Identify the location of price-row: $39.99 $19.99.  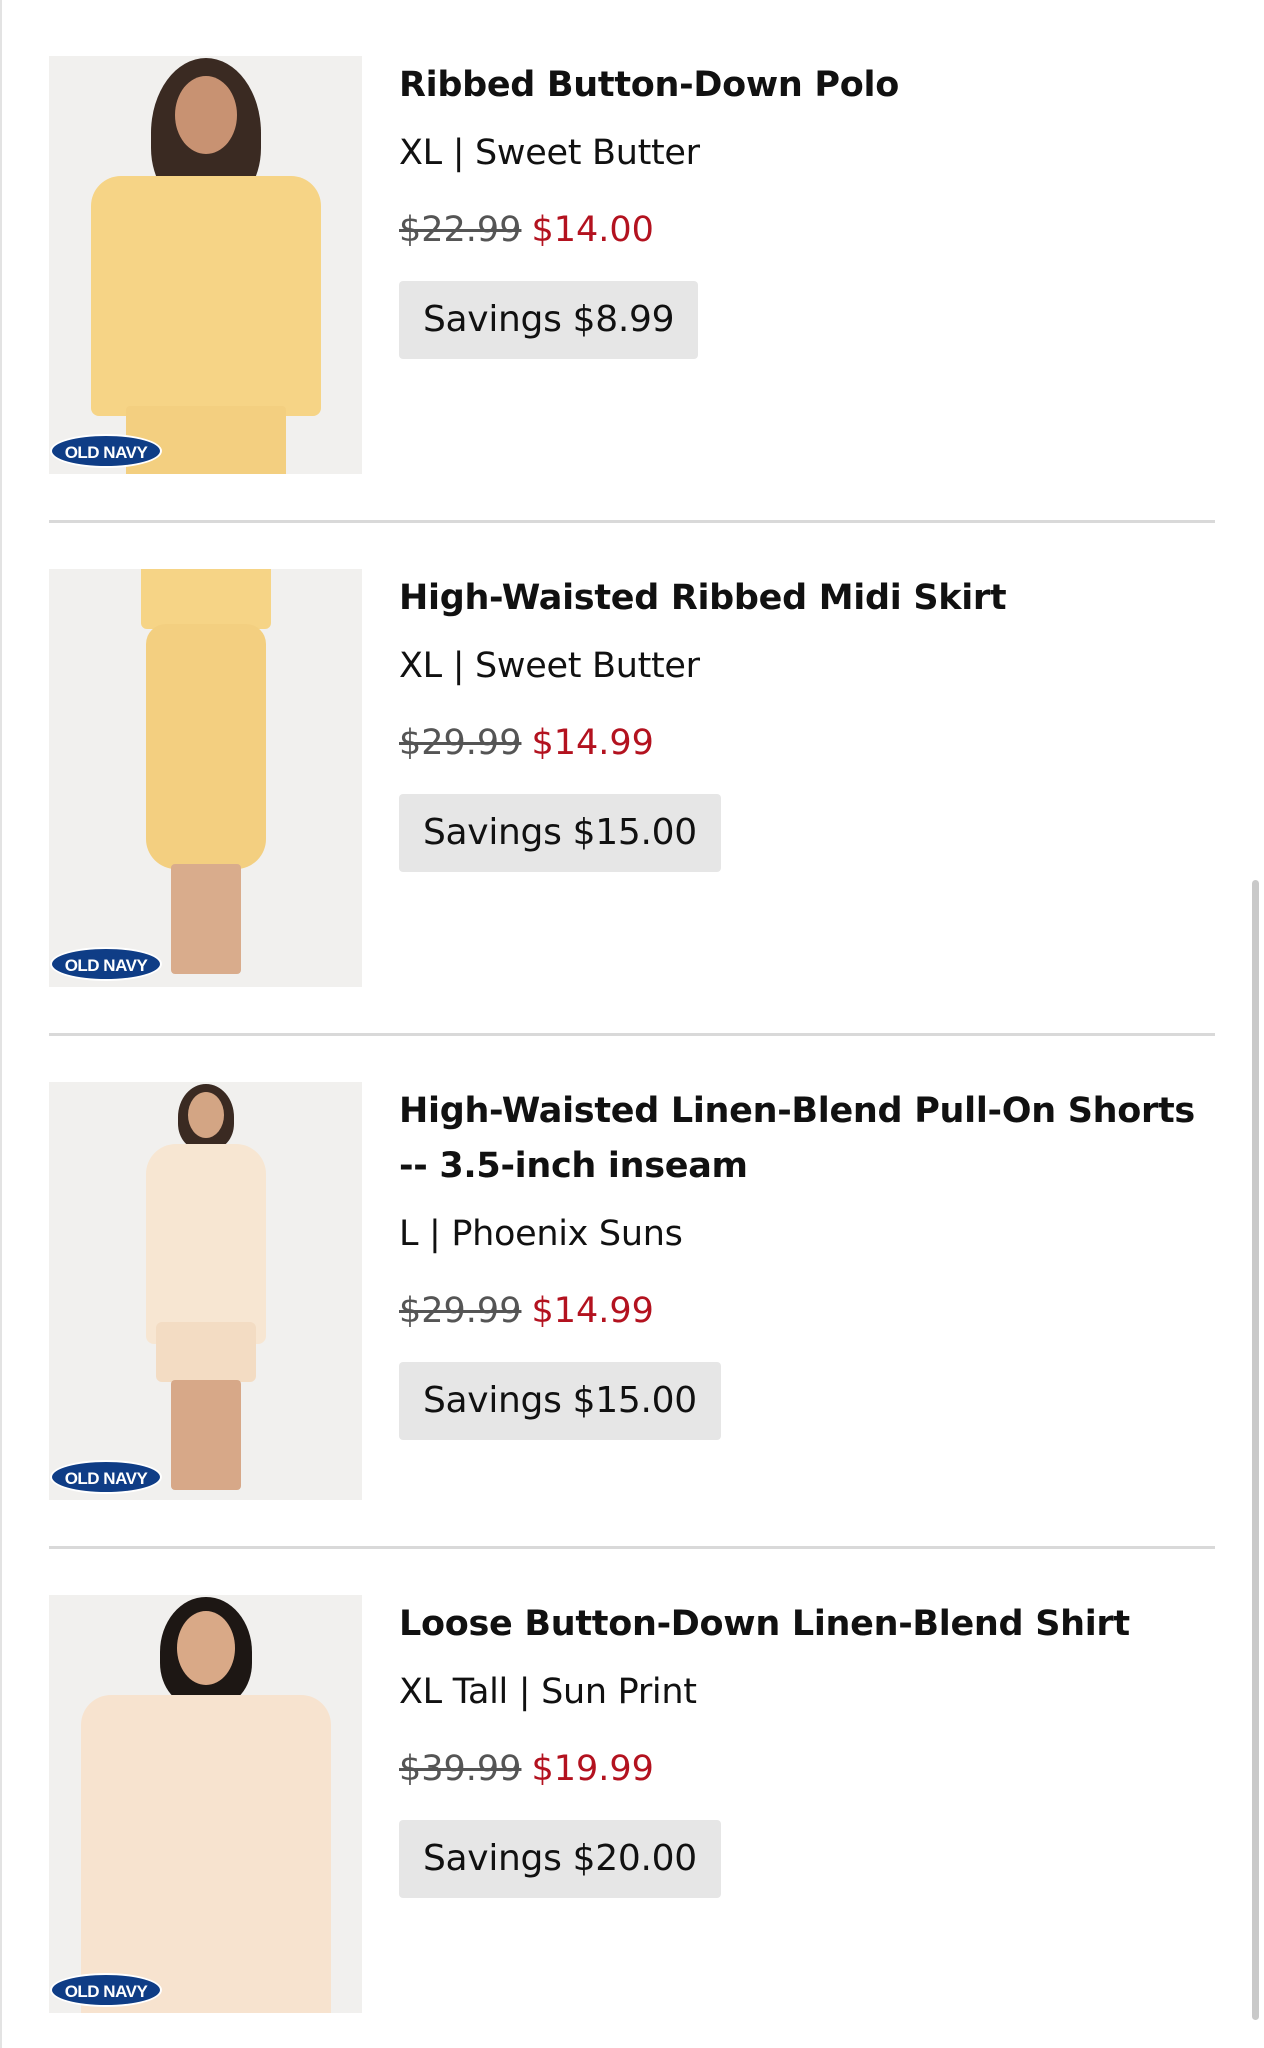
(807, 1769).